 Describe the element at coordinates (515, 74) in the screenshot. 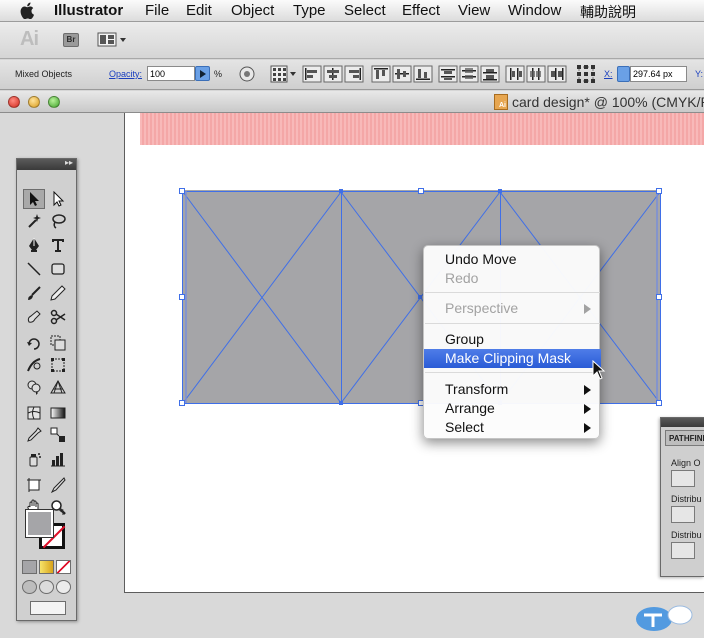

I see `distribute-left-icon` at that location.